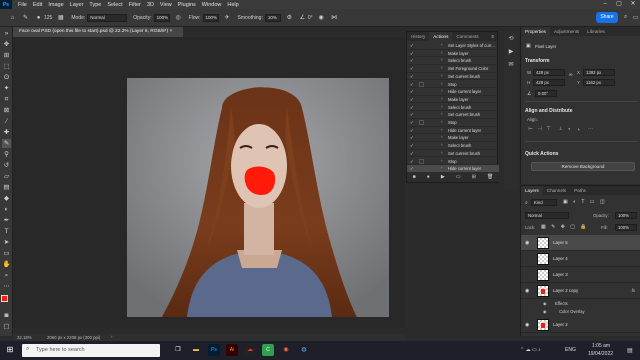 The height and width of the screenshot is (360, 640). What do you see at coordinates (111, 336) in the screenshot?
I see `status-arrow-icon: ›` at bounding box center [111, 336].